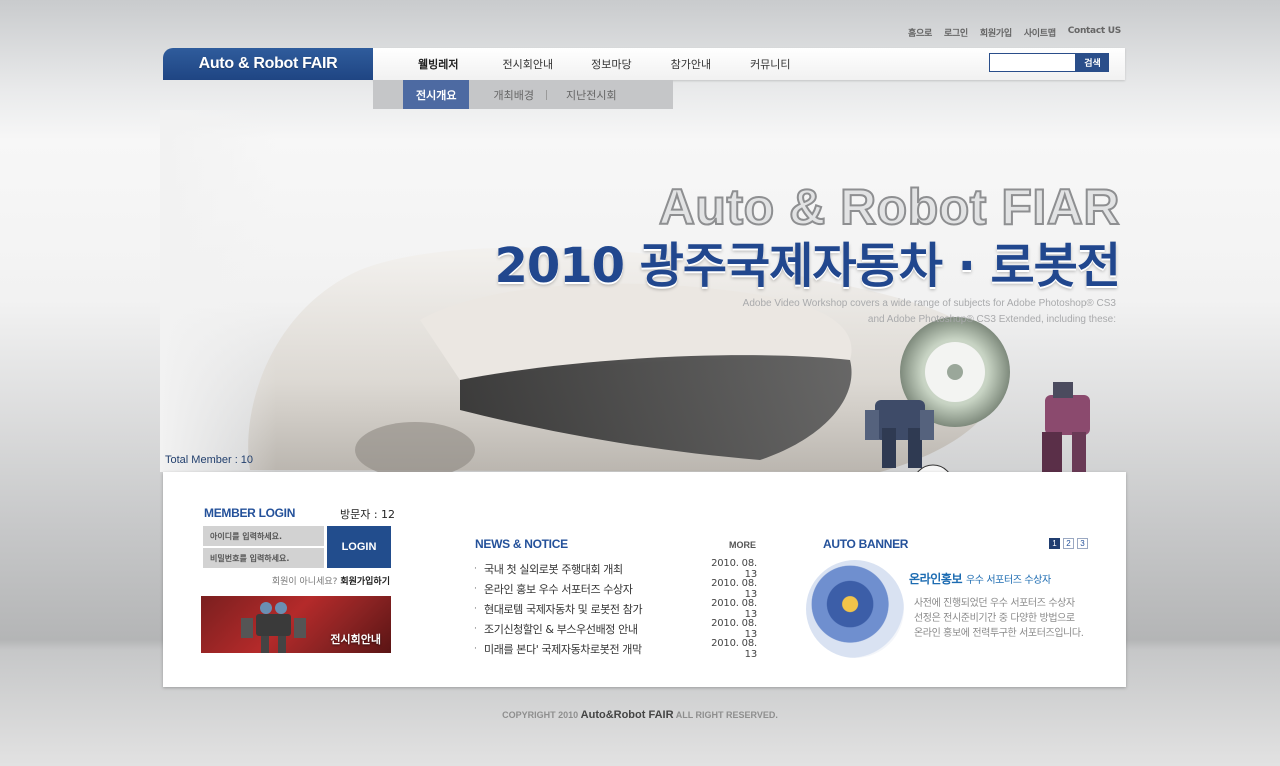  What do you see at coordinates (920, 33) in the screenshot?
I see `util-home-link: 홈으로` at bounding box center [920, 33].